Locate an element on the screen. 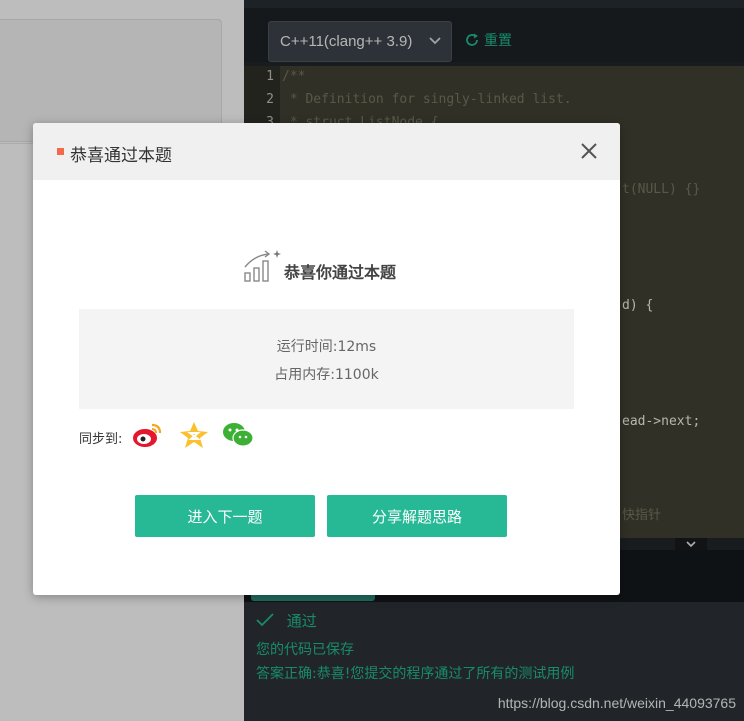 The image size is (744, 721). share-solution-button: 分享解题思路 is located at coordinates (417, 516).